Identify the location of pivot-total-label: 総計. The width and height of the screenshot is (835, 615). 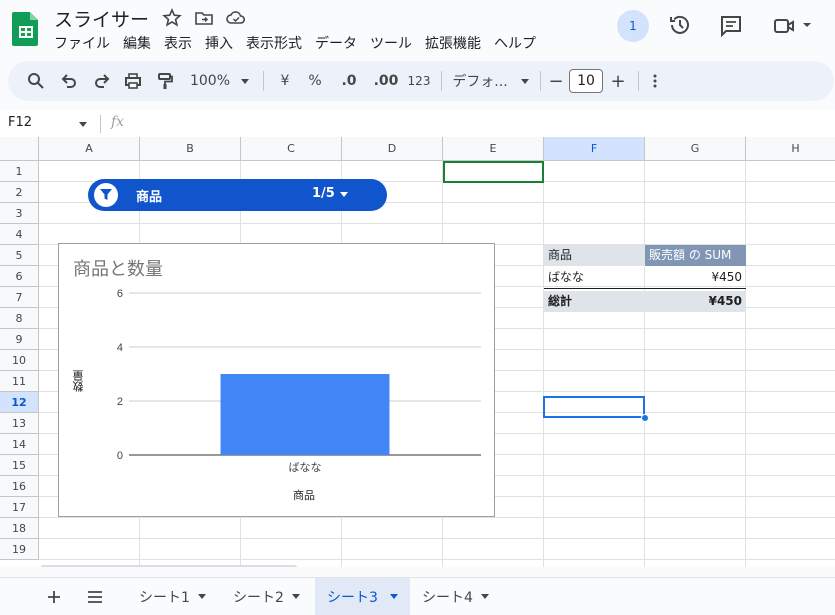
(594, 301).